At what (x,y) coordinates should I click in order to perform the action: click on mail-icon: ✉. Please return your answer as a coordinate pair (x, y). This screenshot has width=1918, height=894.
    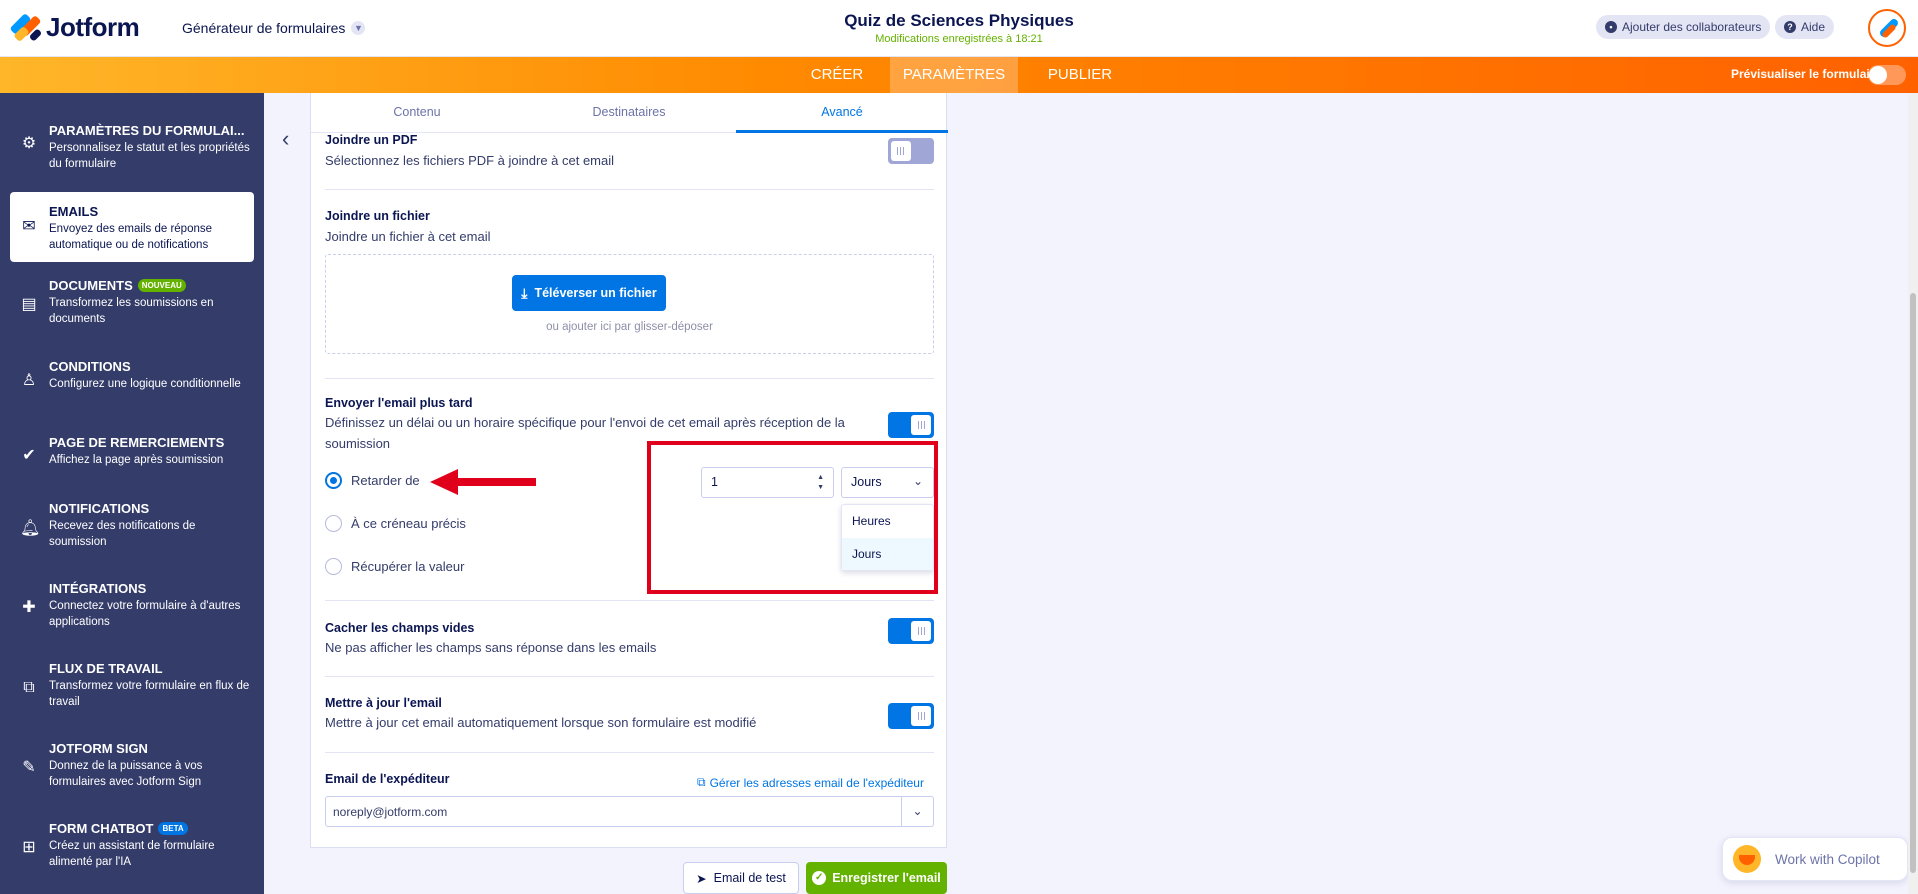
    Looking at the image, I should click on (29, 226).